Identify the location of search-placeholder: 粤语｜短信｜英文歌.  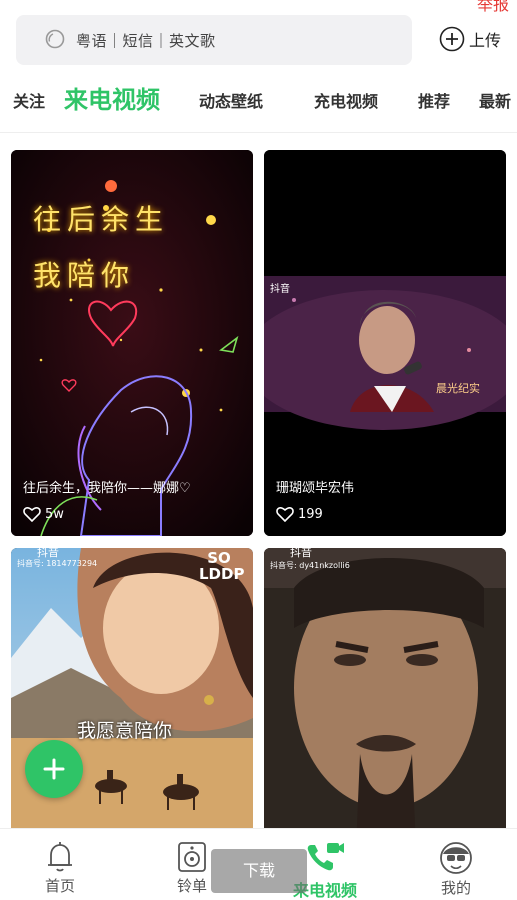
(146, 40).